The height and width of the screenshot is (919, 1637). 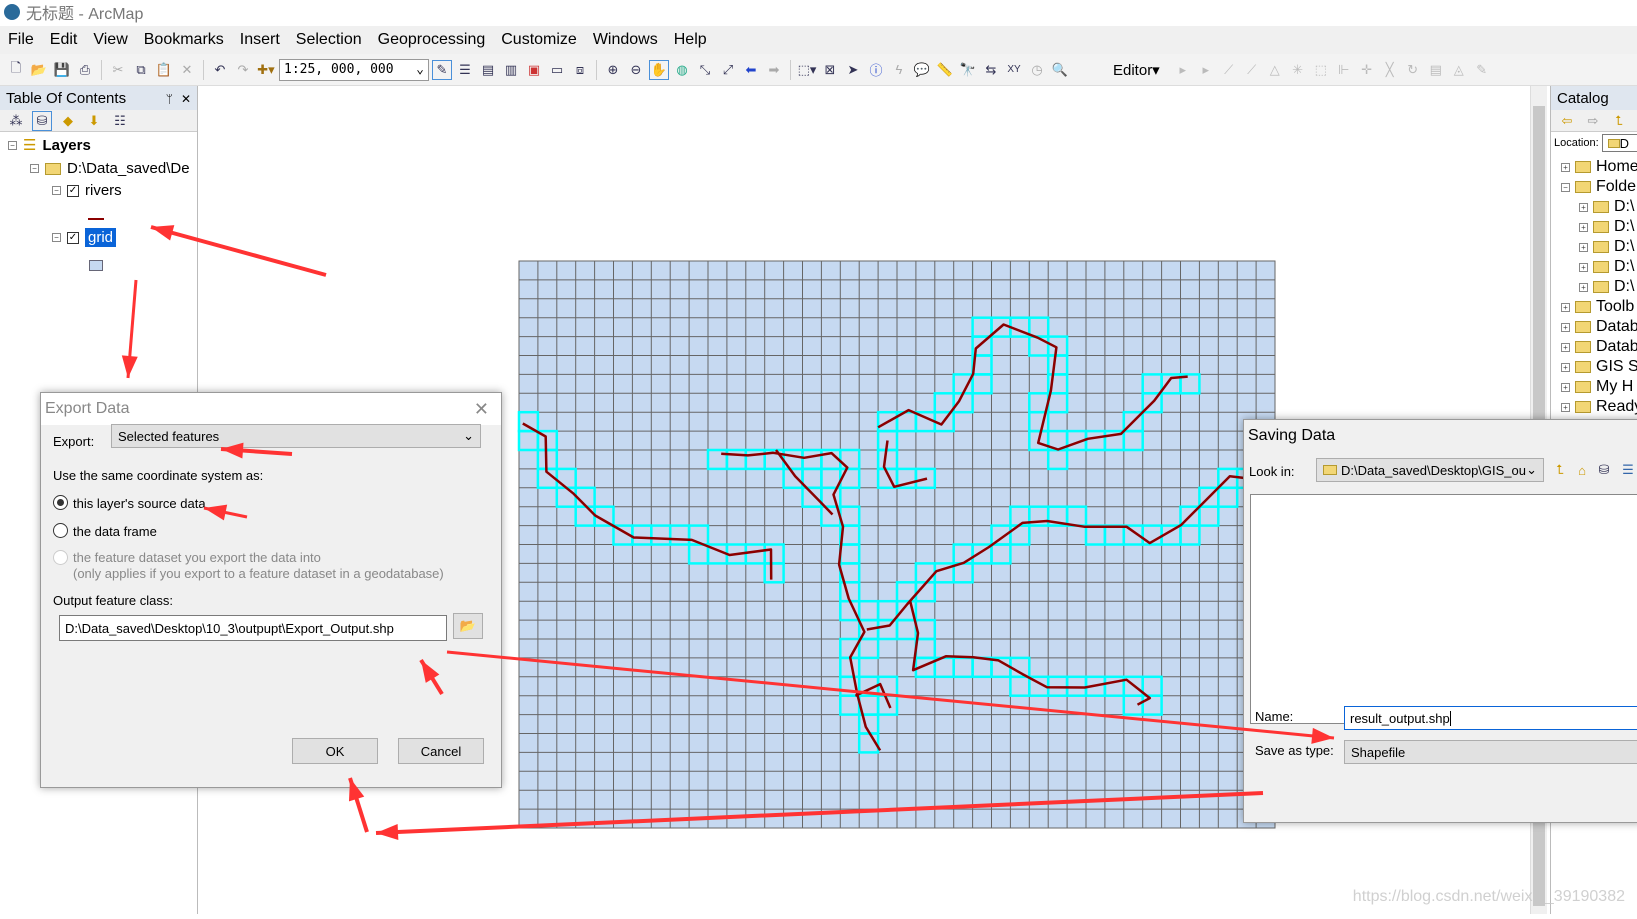 I want to click on scale-combo: 1:25, 000, 000 ⌄, so click(x=354, y=69).